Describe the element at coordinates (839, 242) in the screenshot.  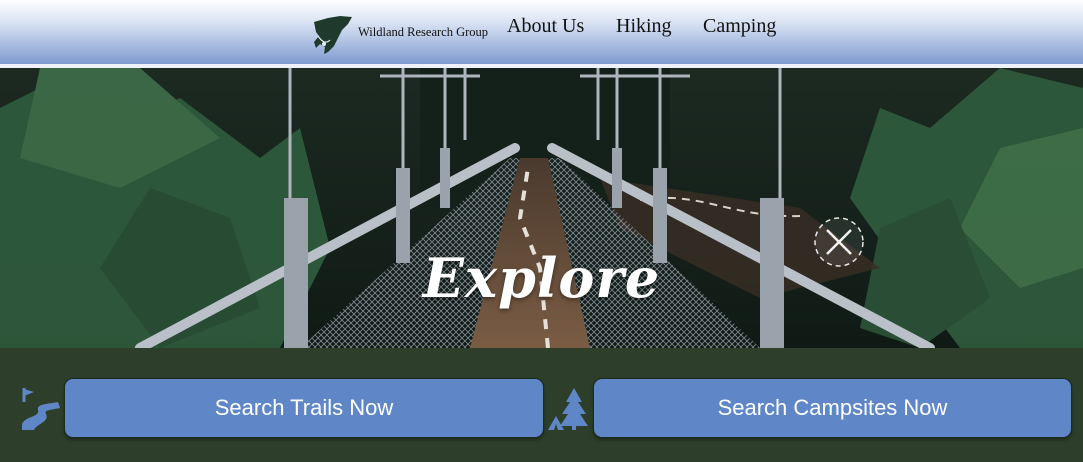
I see `close-icon` at that location.